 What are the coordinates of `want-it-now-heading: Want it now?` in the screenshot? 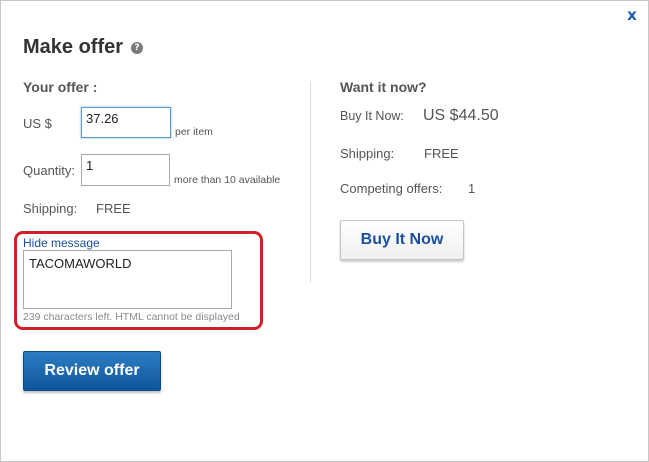 It's located at (383, 87).